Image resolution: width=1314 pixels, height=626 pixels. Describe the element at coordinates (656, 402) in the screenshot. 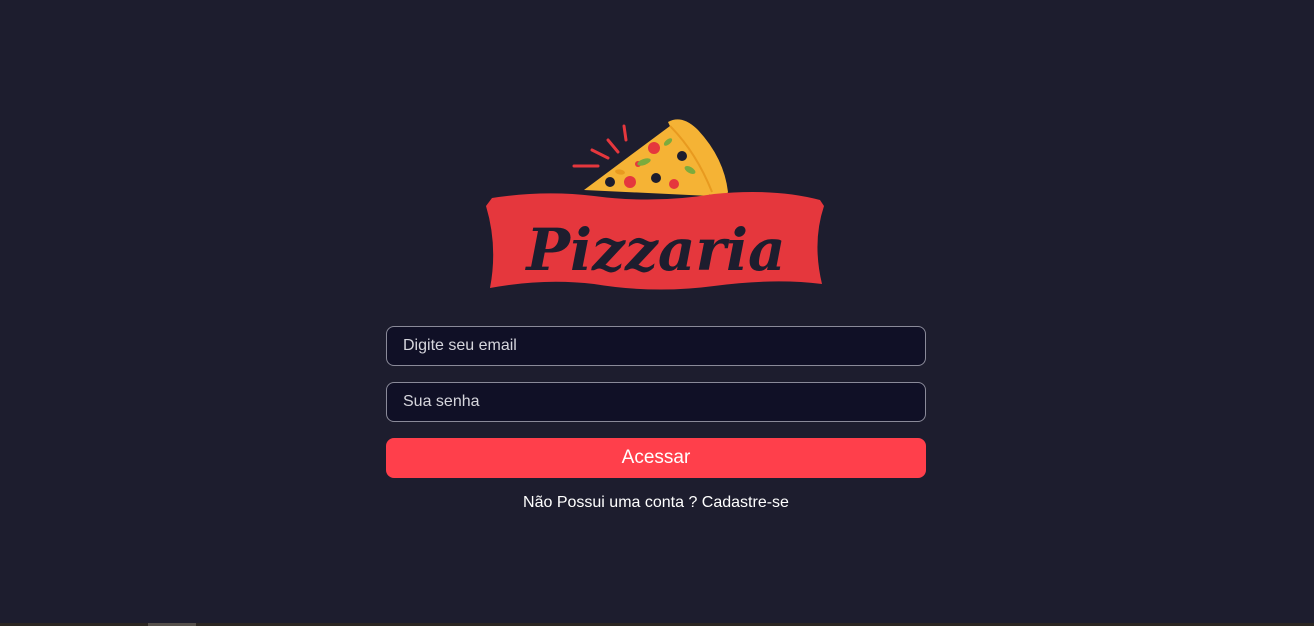

I see `password-field` at that location.